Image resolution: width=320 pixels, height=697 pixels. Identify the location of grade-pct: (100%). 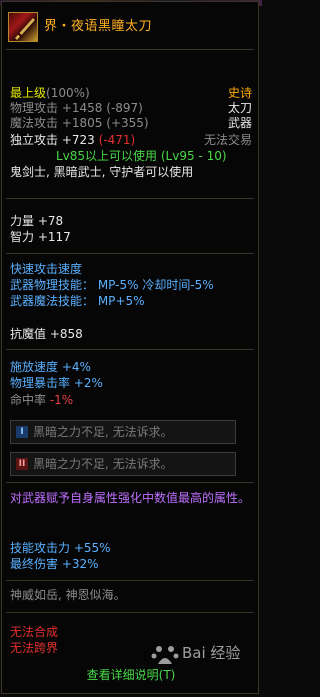
(68, 93).